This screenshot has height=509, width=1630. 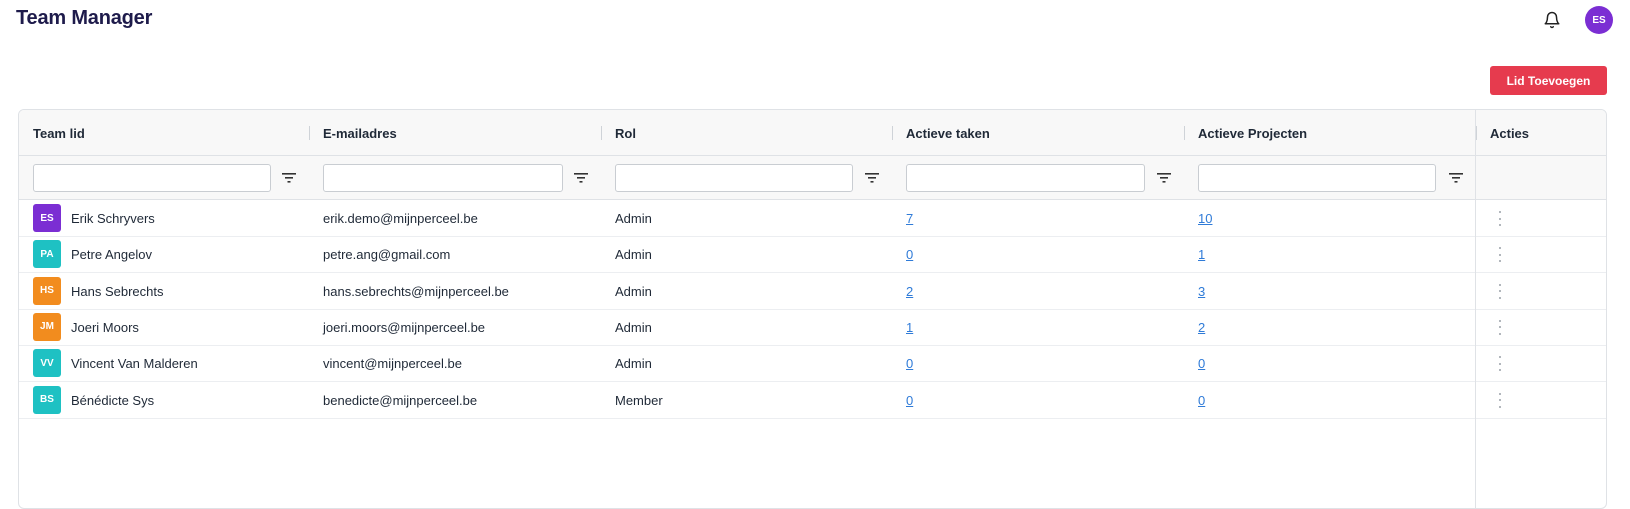 I want to click on filter-input-actieve-projecten, so click(x=1317, y=178).